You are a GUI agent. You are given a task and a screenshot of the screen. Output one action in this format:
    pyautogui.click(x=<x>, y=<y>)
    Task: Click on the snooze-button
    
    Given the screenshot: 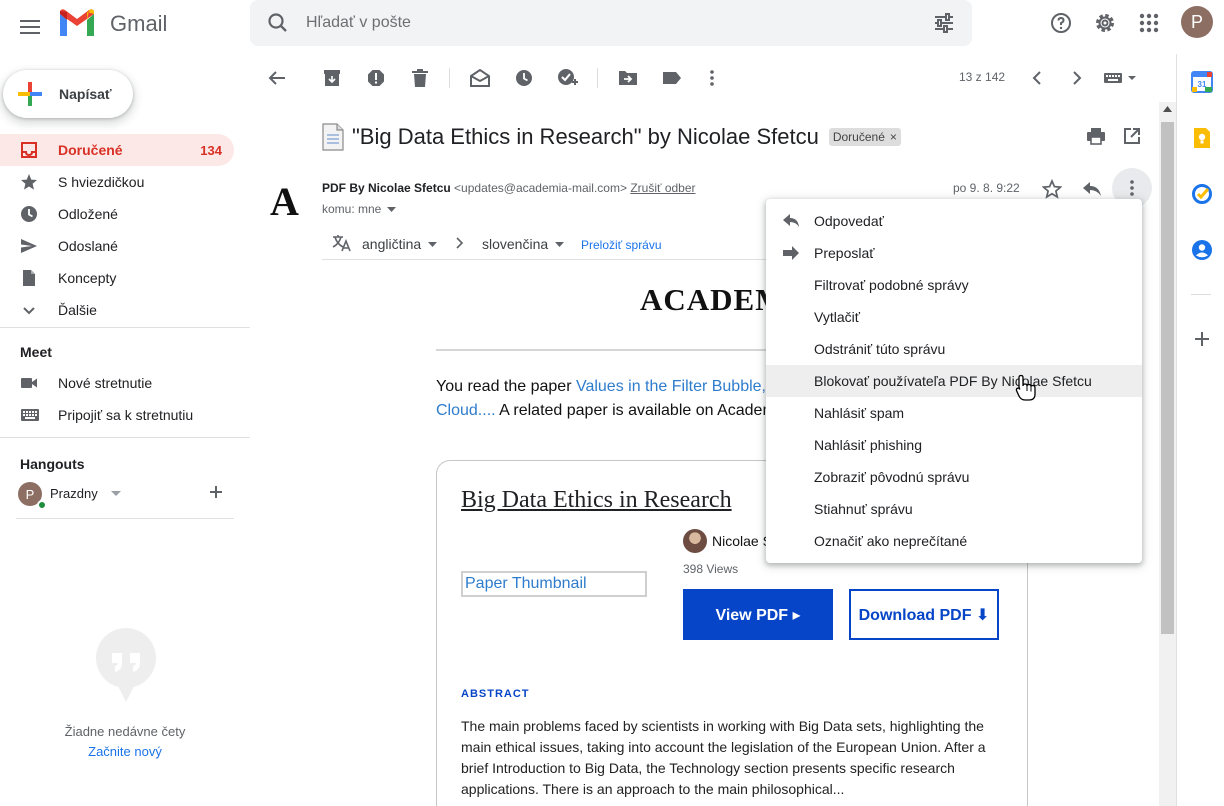 What is the action you would take?
    pyautogui.click(x=524, y=78)
    